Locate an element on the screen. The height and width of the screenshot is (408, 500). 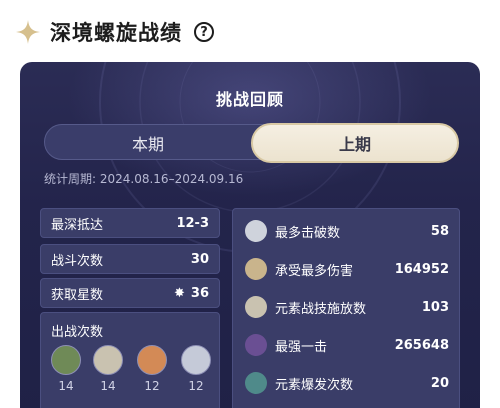
page-title: 深境螺旋战绩 is located at coordinates (116, 33).